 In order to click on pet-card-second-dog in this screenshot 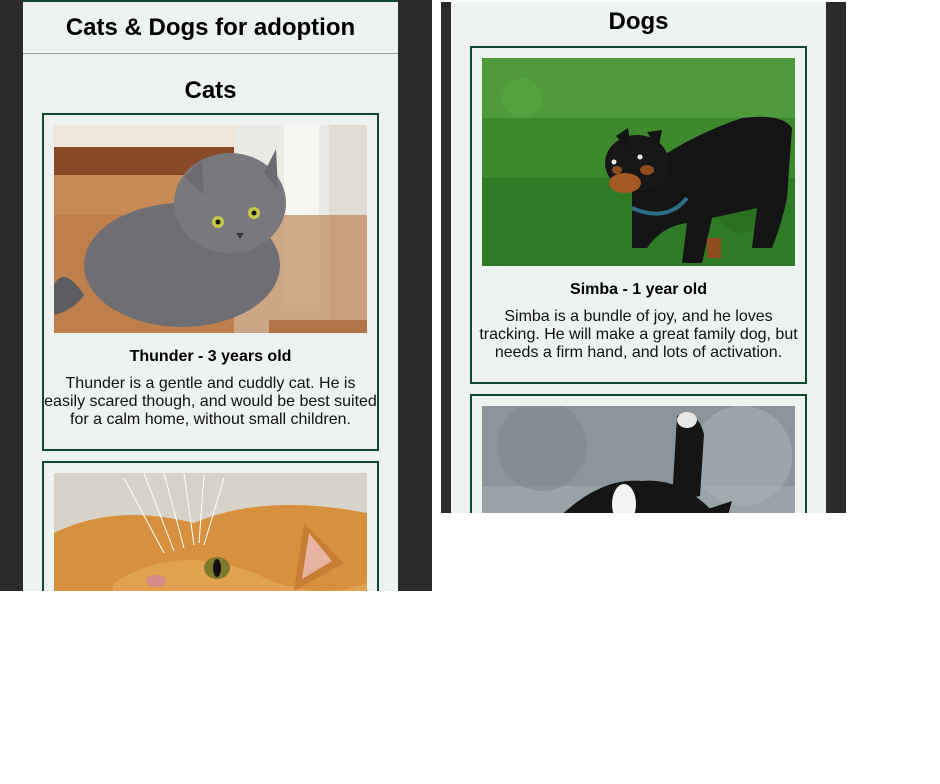, I will do `click(638, 453)`.